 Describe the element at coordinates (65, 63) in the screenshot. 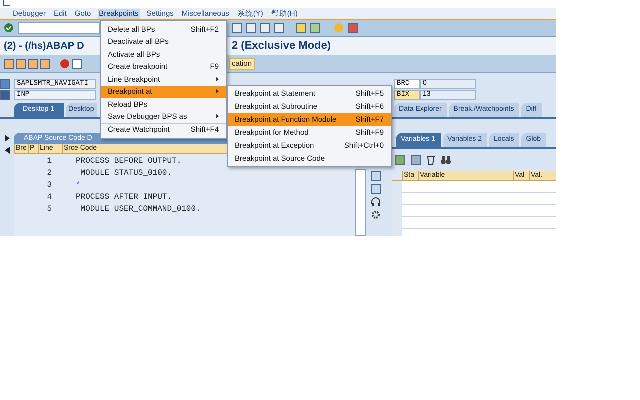

I see `stop-icon` at that location.